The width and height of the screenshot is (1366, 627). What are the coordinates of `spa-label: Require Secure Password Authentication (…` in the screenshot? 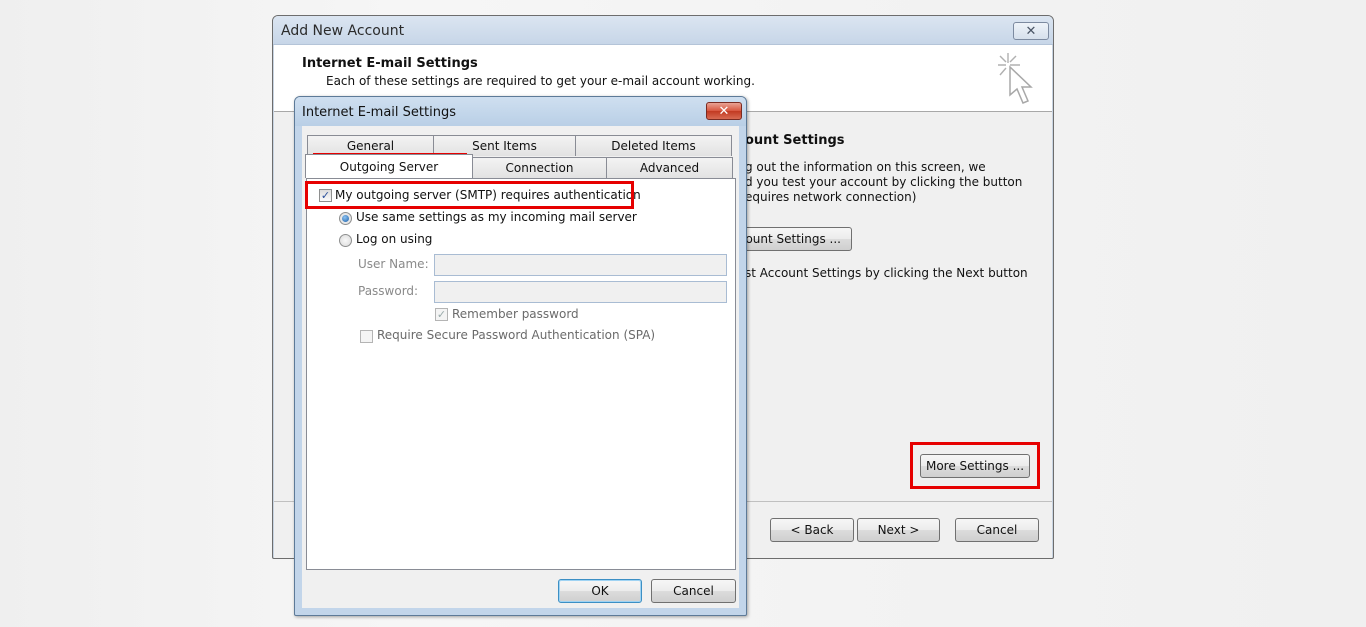 It's located at (516, 335).